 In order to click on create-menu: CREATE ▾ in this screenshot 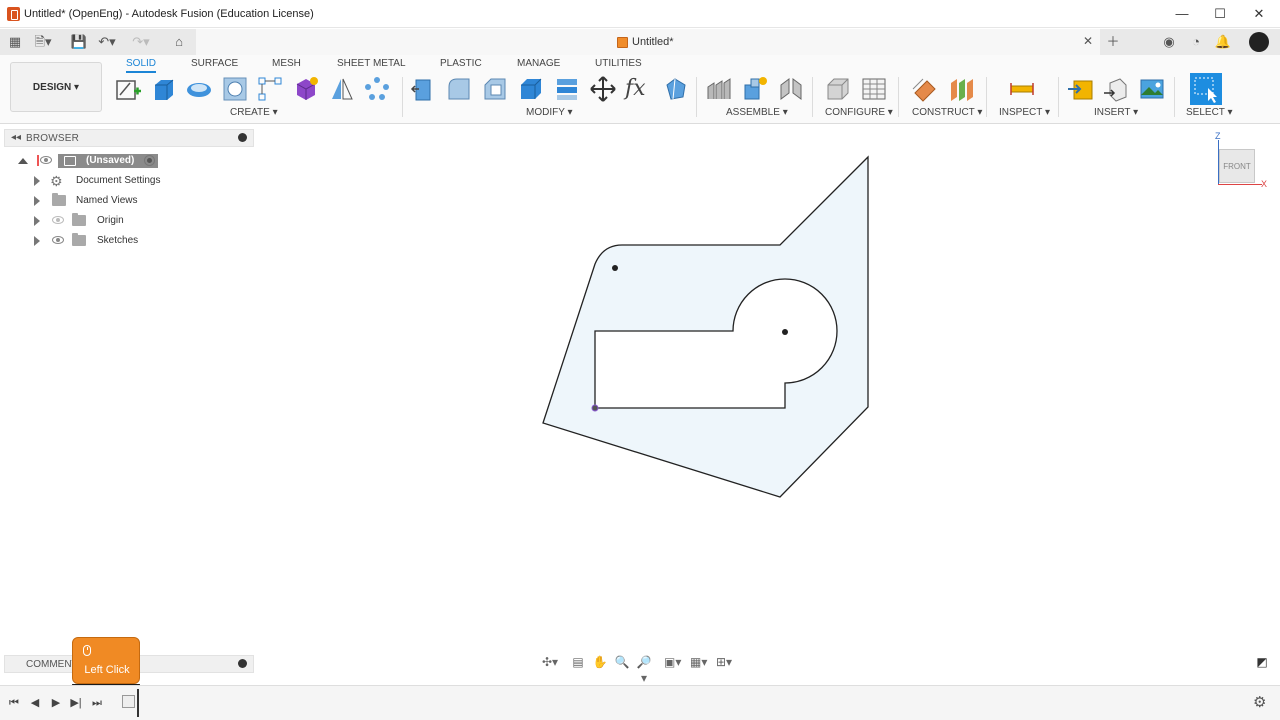, I will do `click(254, 112)`.